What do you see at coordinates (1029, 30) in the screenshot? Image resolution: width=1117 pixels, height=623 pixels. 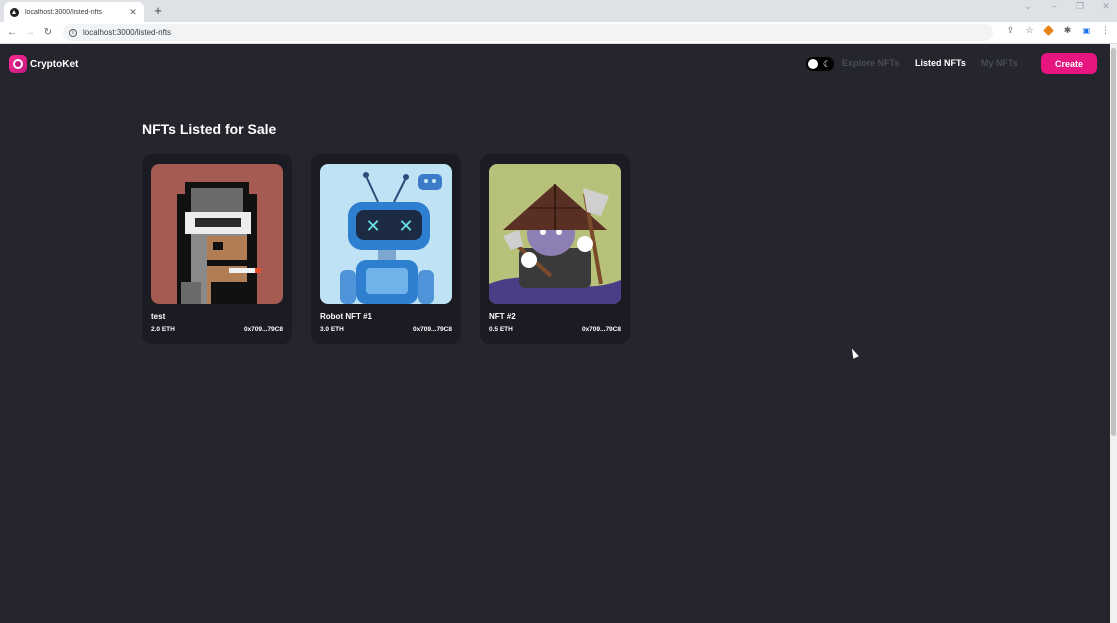 I see `bookmark-star-icon: ☆` at bounding box center [1029, 30].